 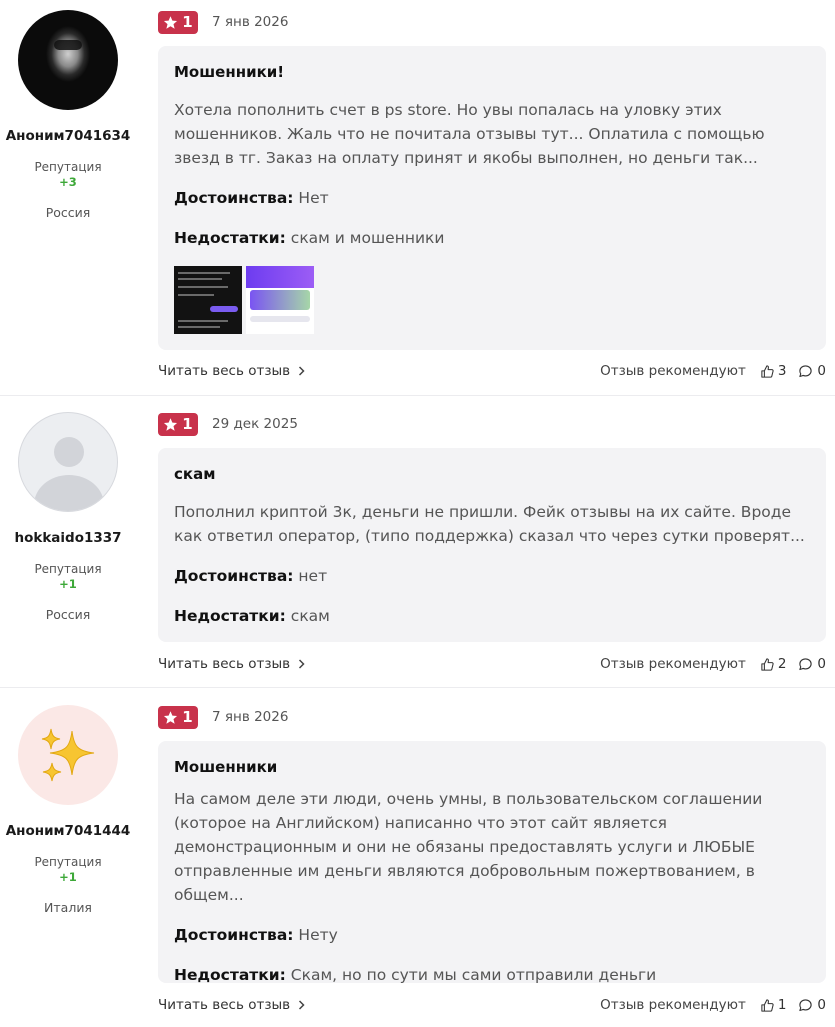 What do you see at coordinates (492, 300) in the screenshot?
I see `review-images` at bounding box center [492, 300].